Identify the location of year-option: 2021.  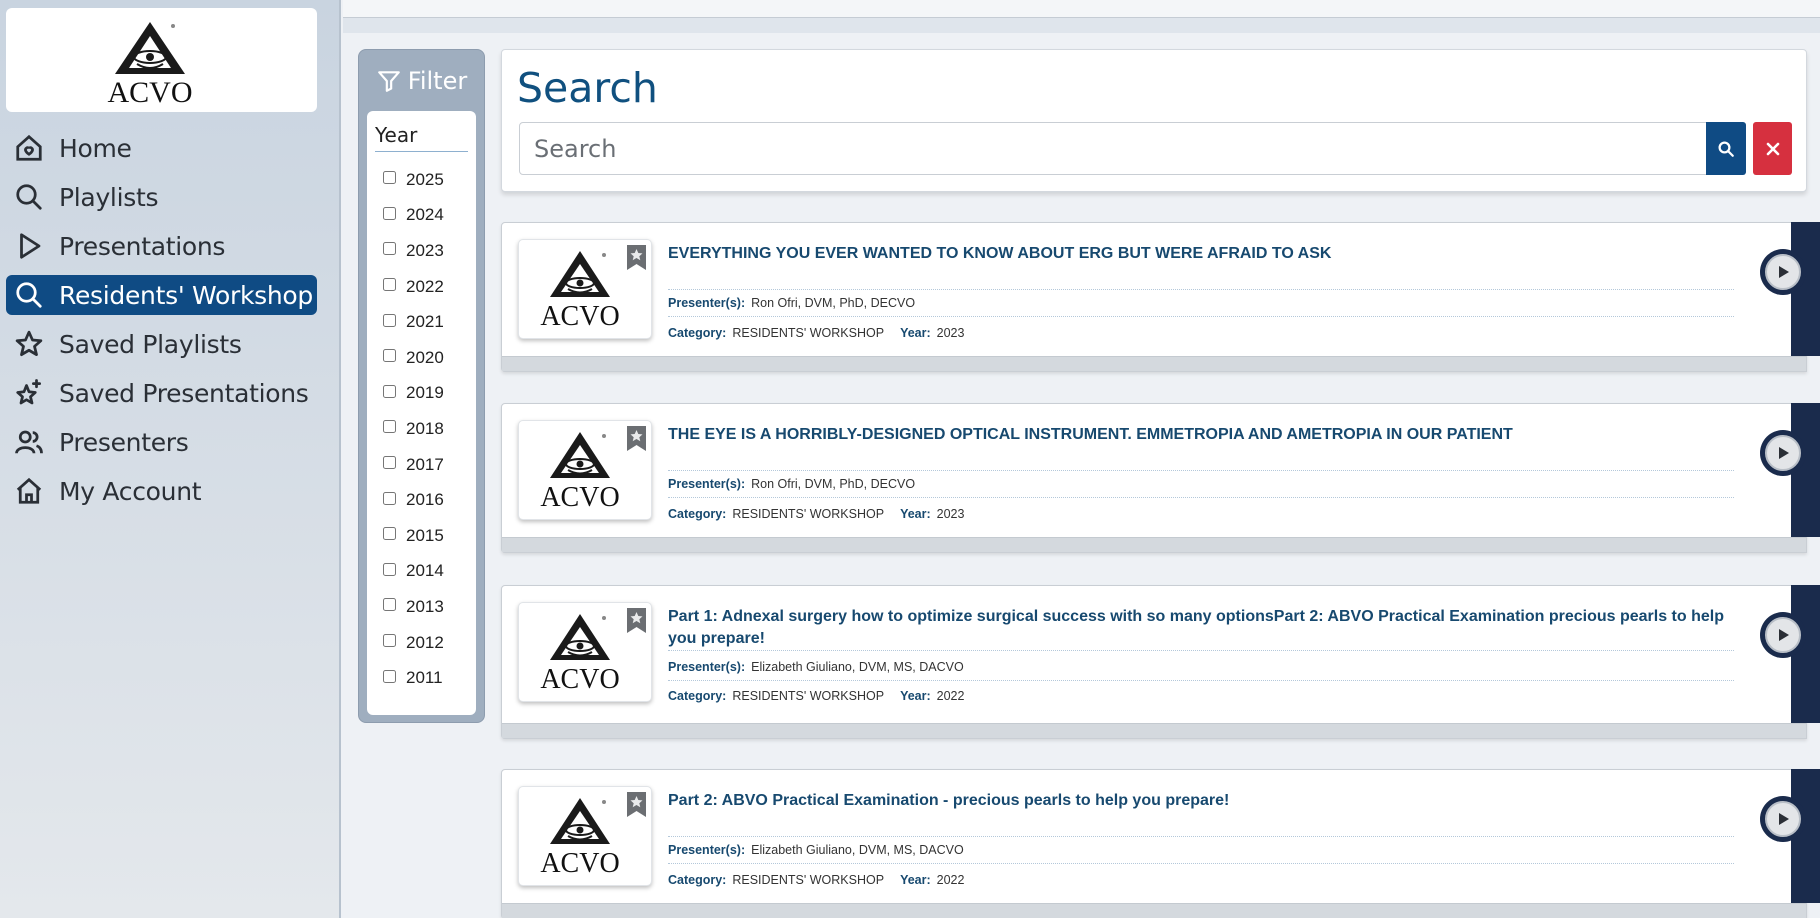
(421, 322).